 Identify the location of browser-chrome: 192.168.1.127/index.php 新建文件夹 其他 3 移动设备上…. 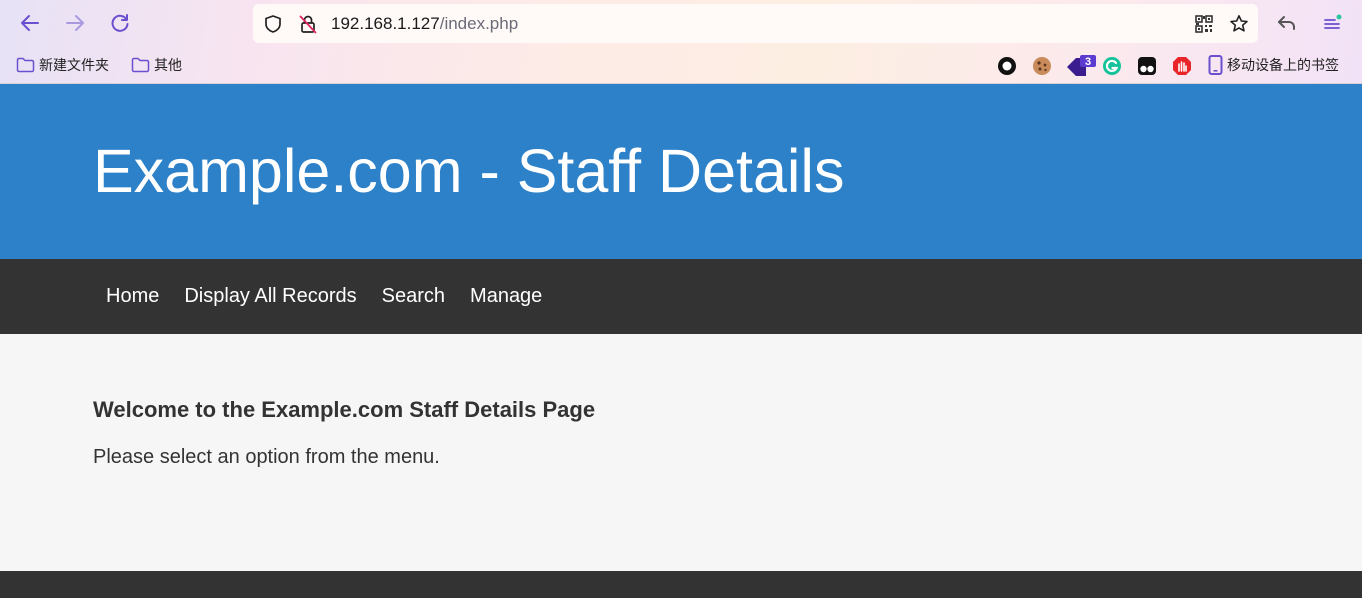
(681, 42).